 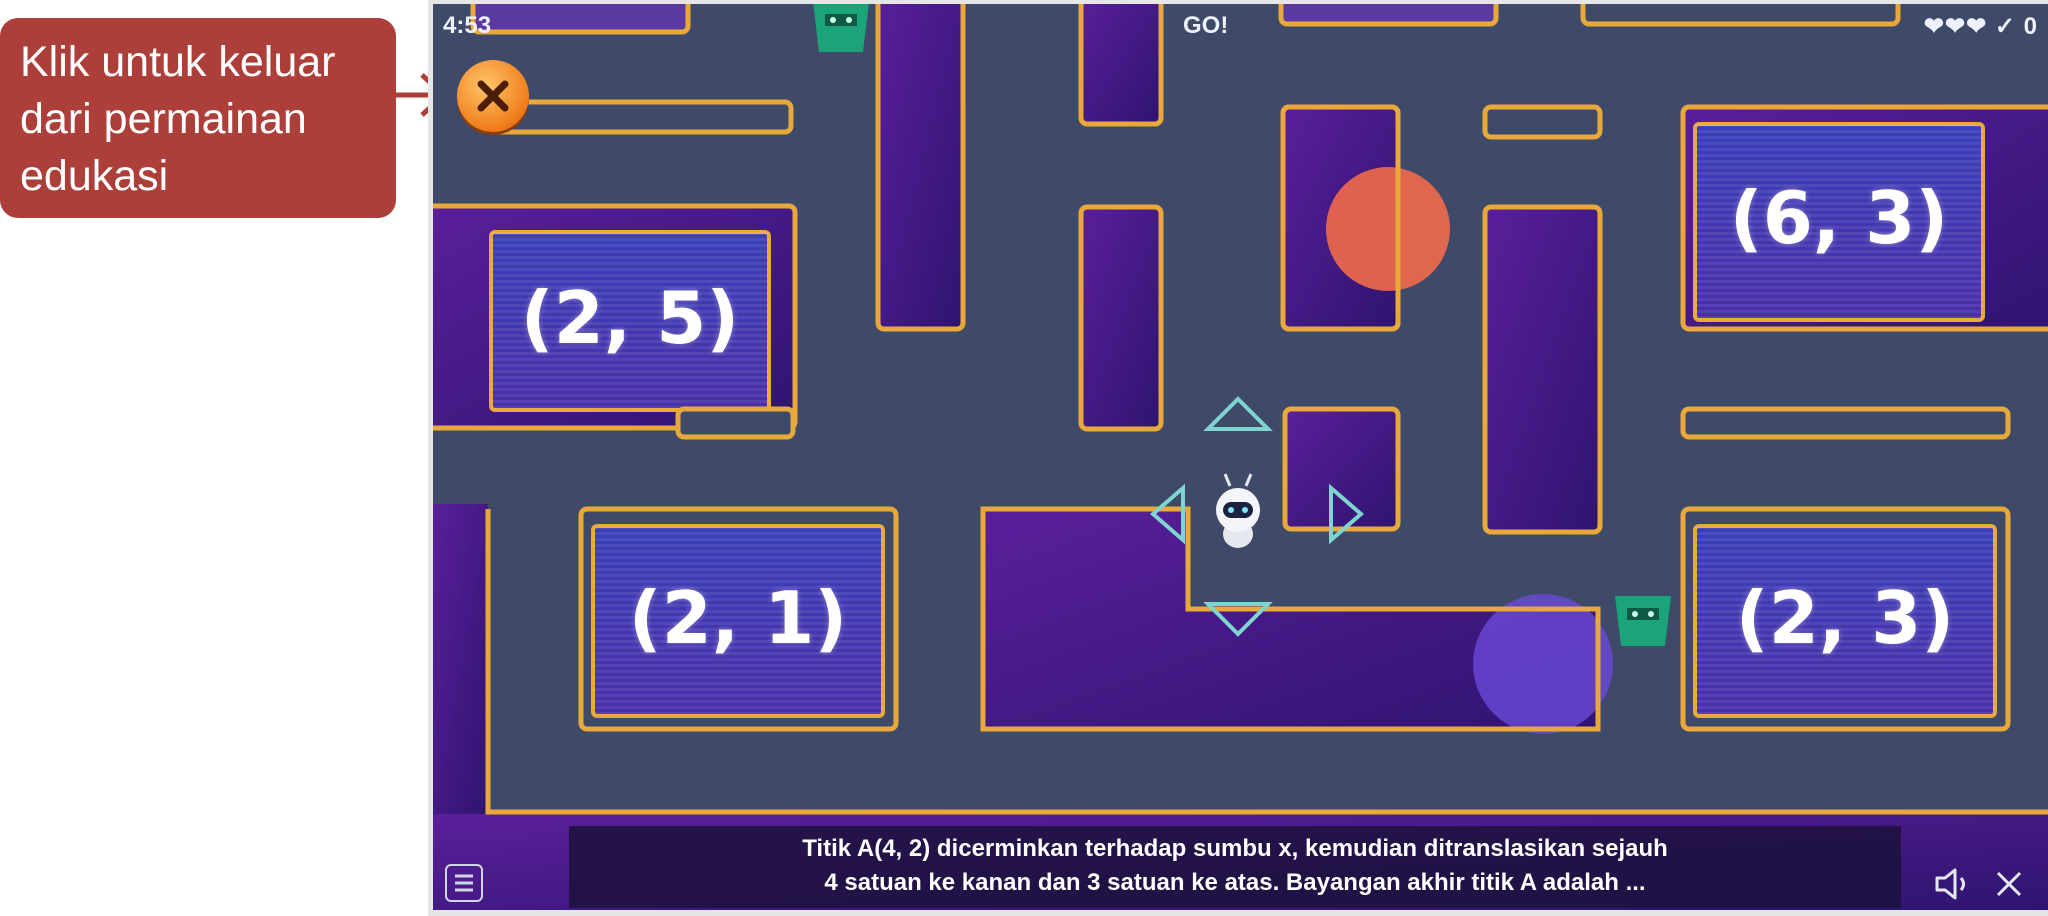 What do you see at coordinates (1980, 26) in the screenshot?
I see `lives-score: ❤❤❤ ✓ 0` at bounding box center [1980, 26].